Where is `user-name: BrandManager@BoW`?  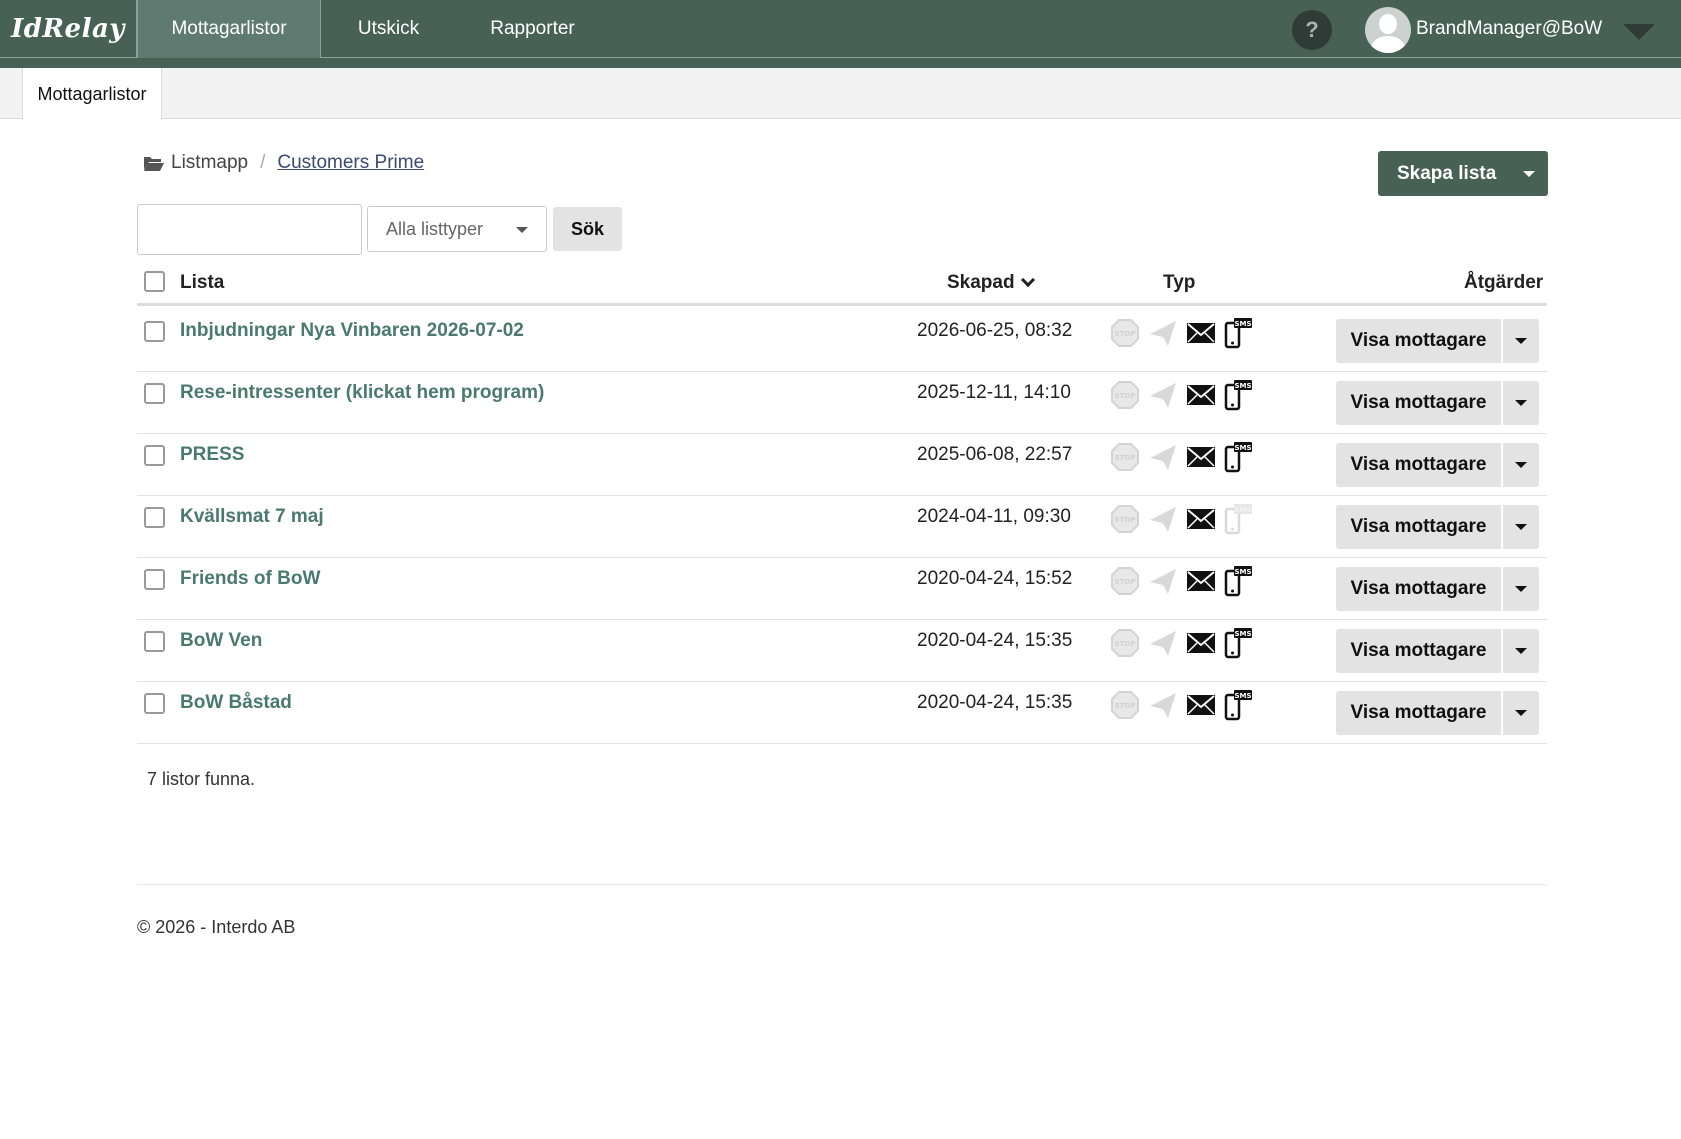 user-name: BrandManager@BoW is located at coordinates (1509, 29).